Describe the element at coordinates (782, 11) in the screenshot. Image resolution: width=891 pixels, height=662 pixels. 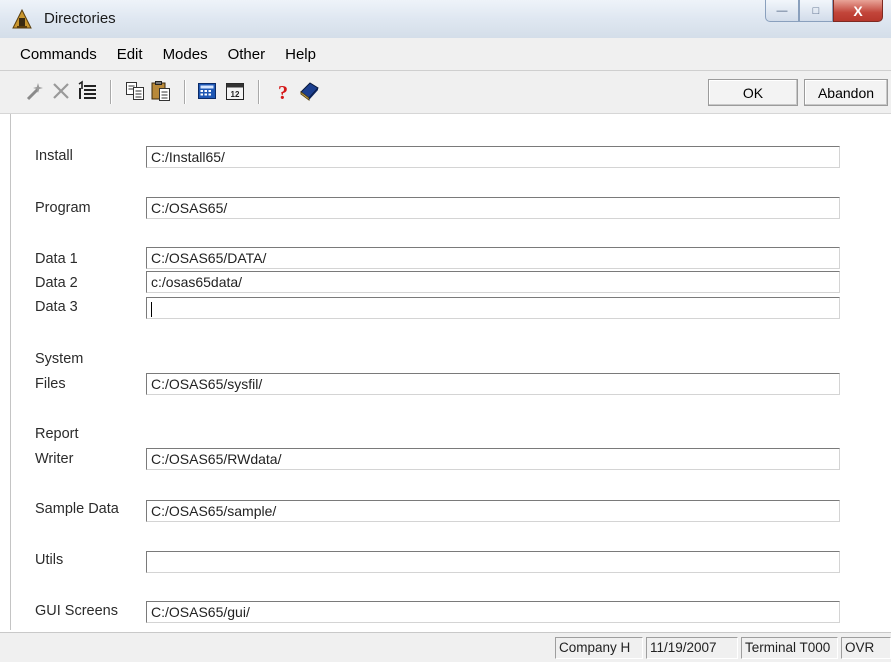
I see `minimize-button: —` at that location.